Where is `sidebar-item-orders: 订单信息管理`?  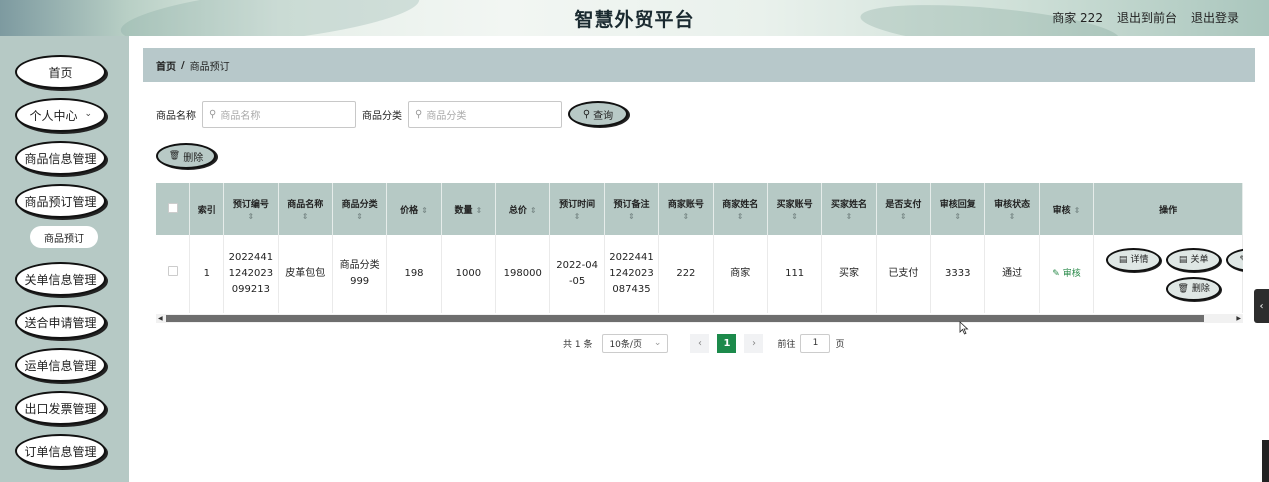 sidebar-item-orders: 订单信息管理 is located at coordinates (60, 451).